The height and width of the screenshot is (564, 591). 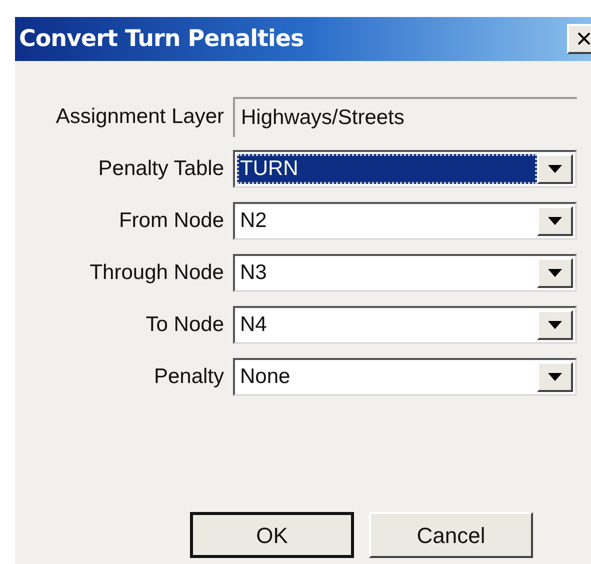 I want to click on field-label: Assignment Layer, so click(x=139, y=117).